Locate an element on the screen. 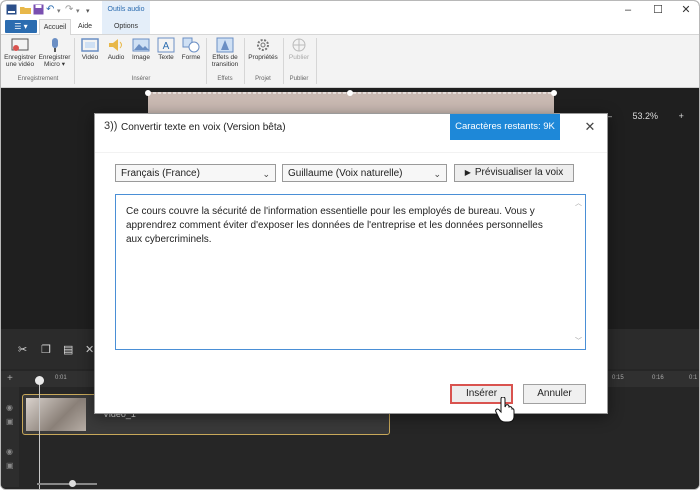 This screenshot has width=700, height=490. title-bar: ↶ ▾ ↷ ▾ ▾ Outils audio – ☐ ✕ is located at coordinates (350, 10).